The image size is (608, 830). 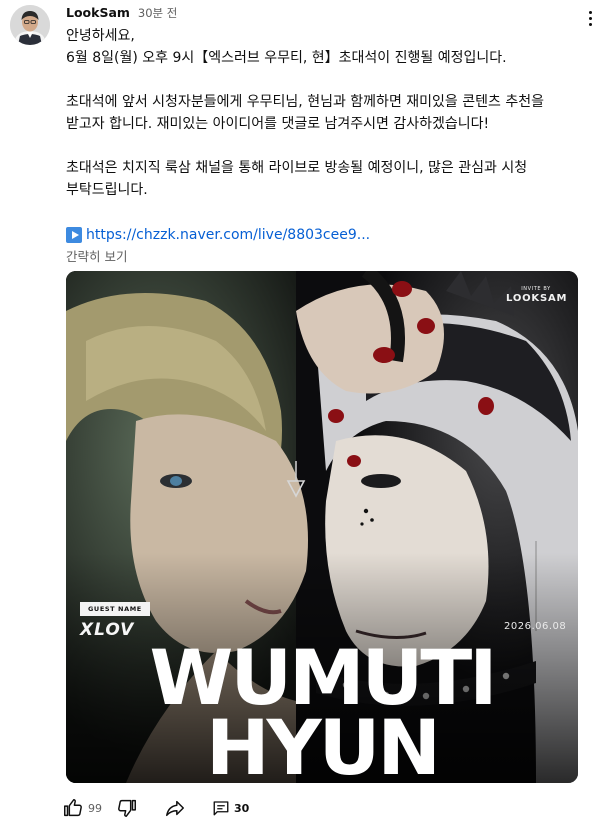 What do you see at coordinates (221, 808) in the screenshot?
I see `comment-icon` at bounding box center [221, 808].